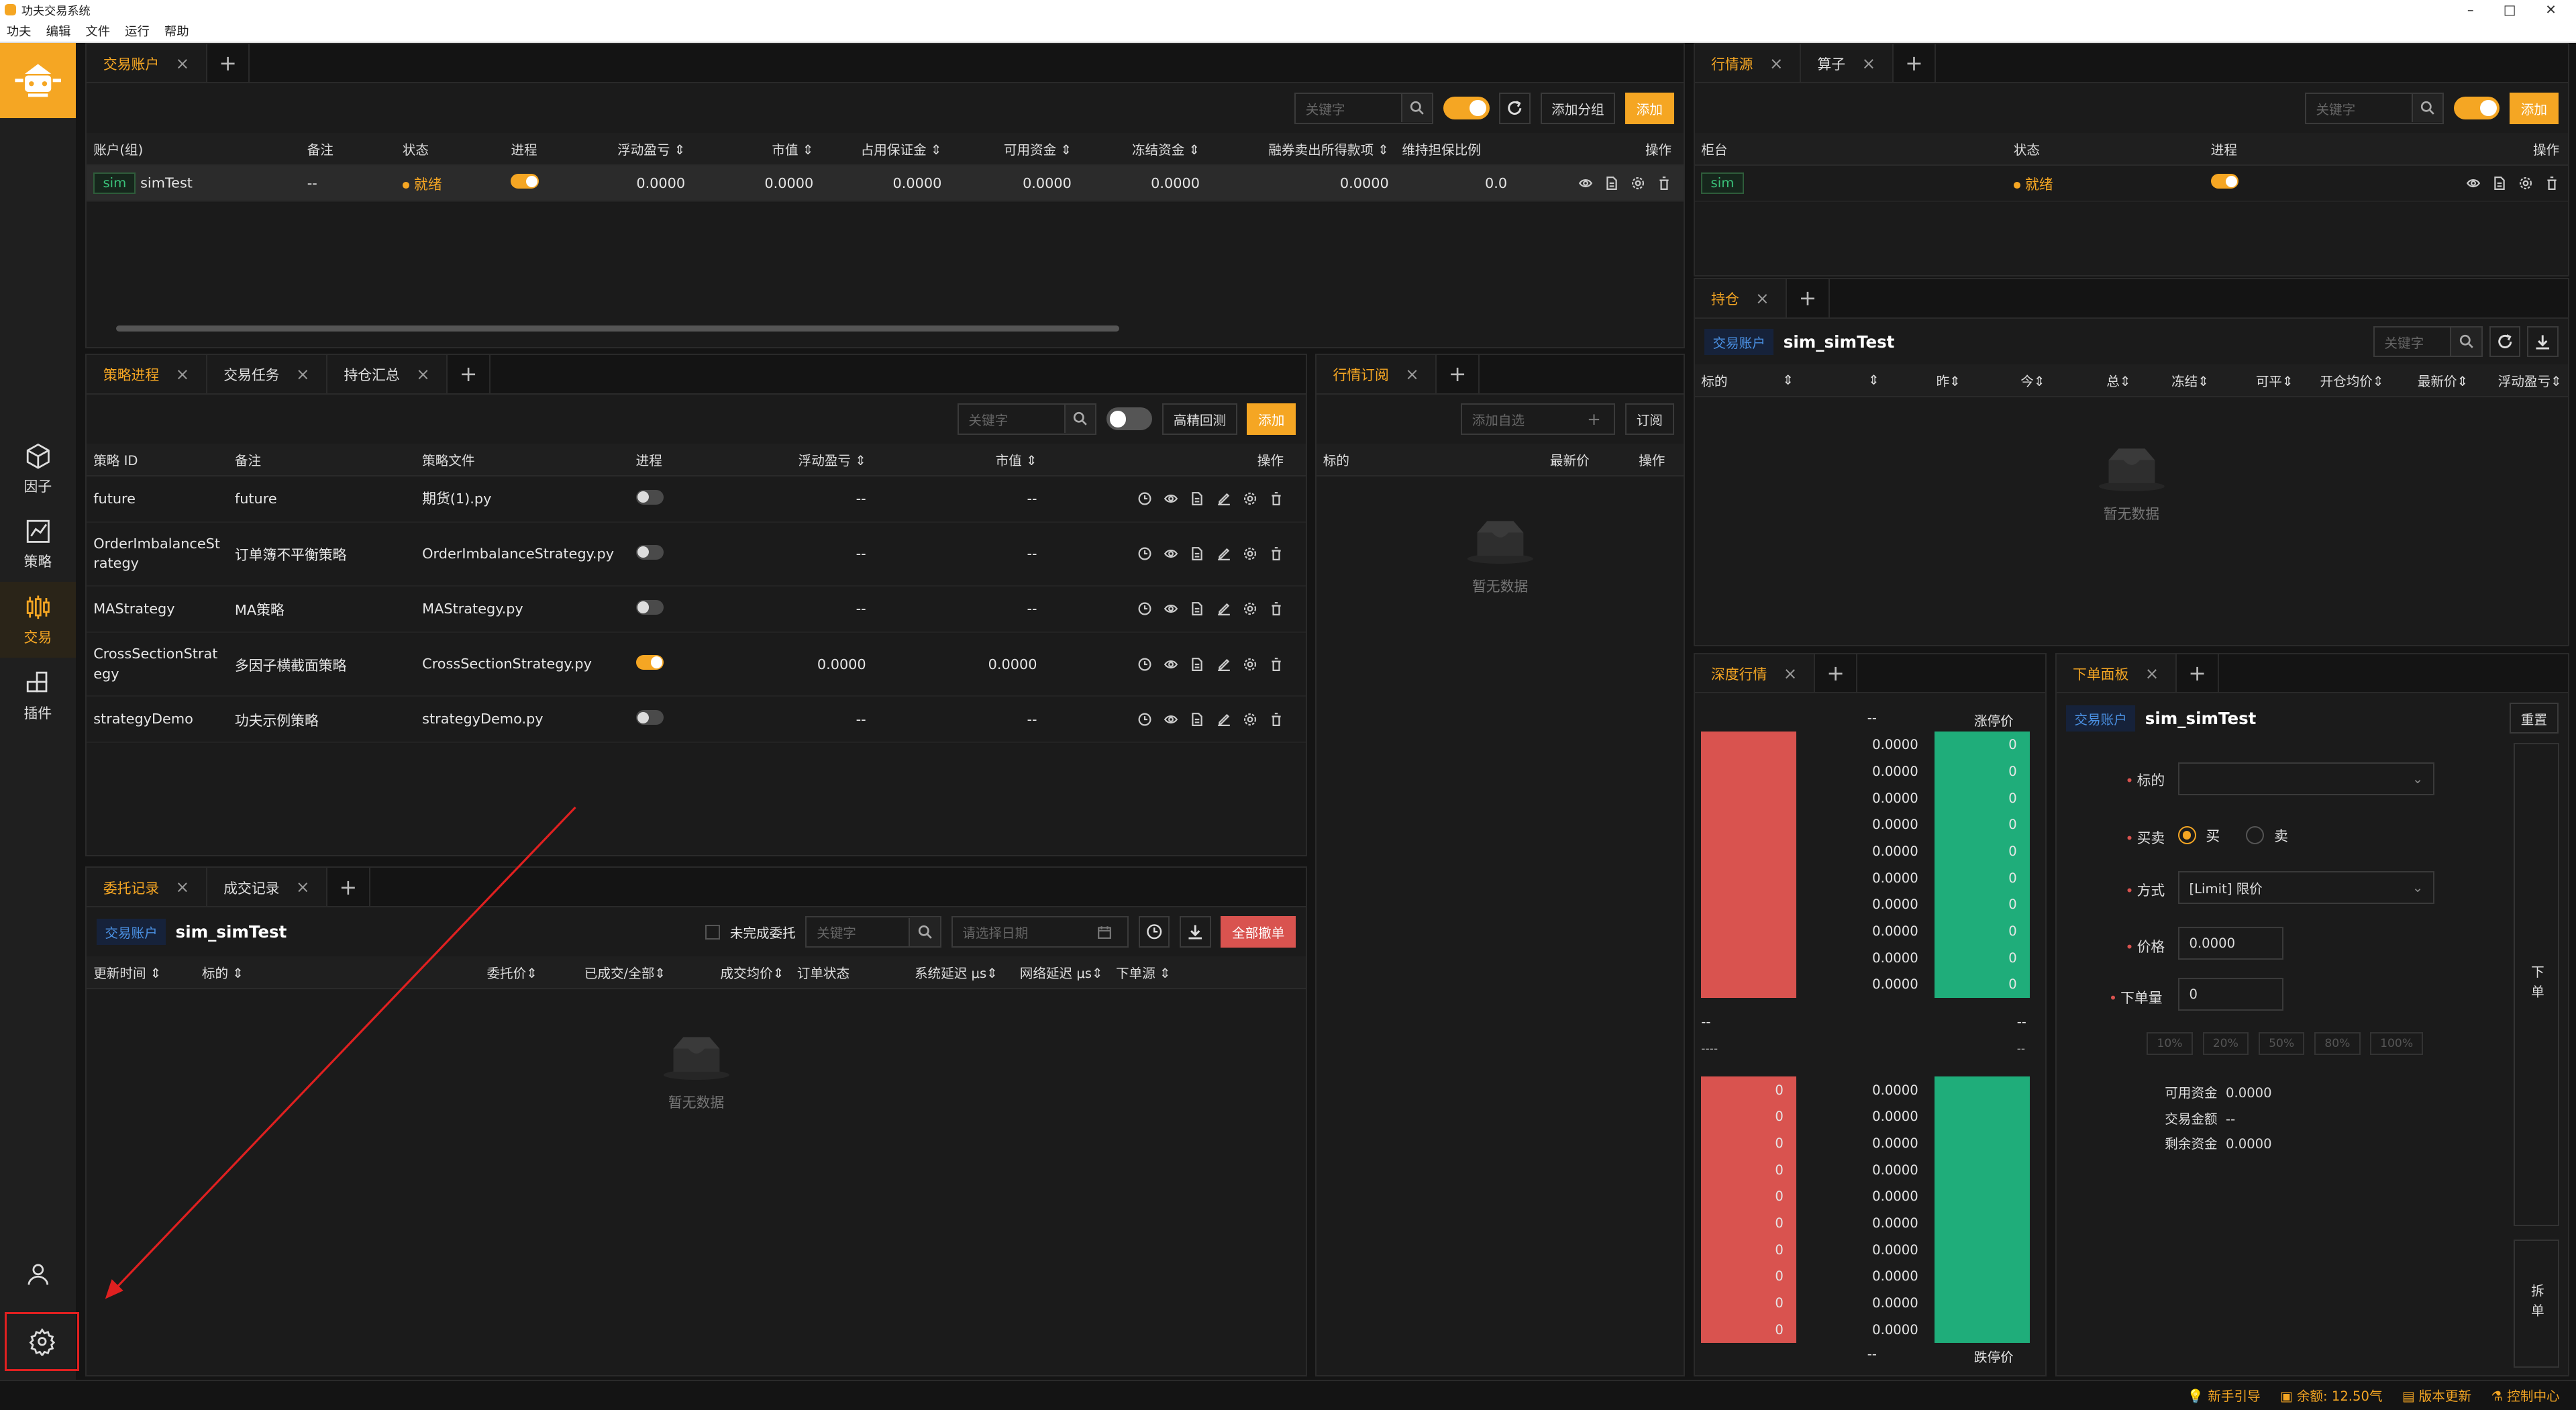 This screenshot has width=2576, height=1410. I want to click on col-header: 融券卖出所得款项, so click(1321, 150).